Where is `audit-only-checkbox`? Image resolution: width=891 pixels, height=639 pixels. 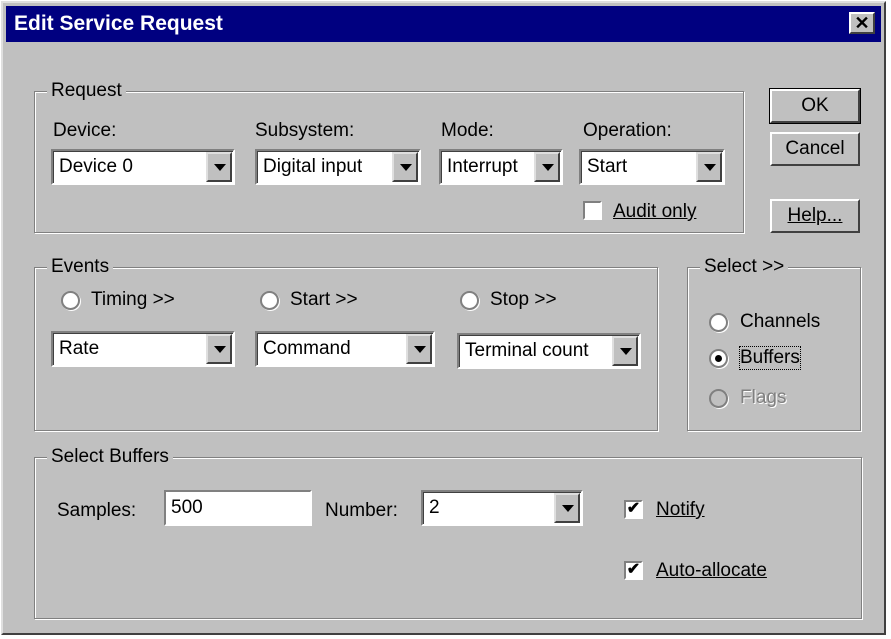 audit-only-checkbox is located at coordinates (592, 210).